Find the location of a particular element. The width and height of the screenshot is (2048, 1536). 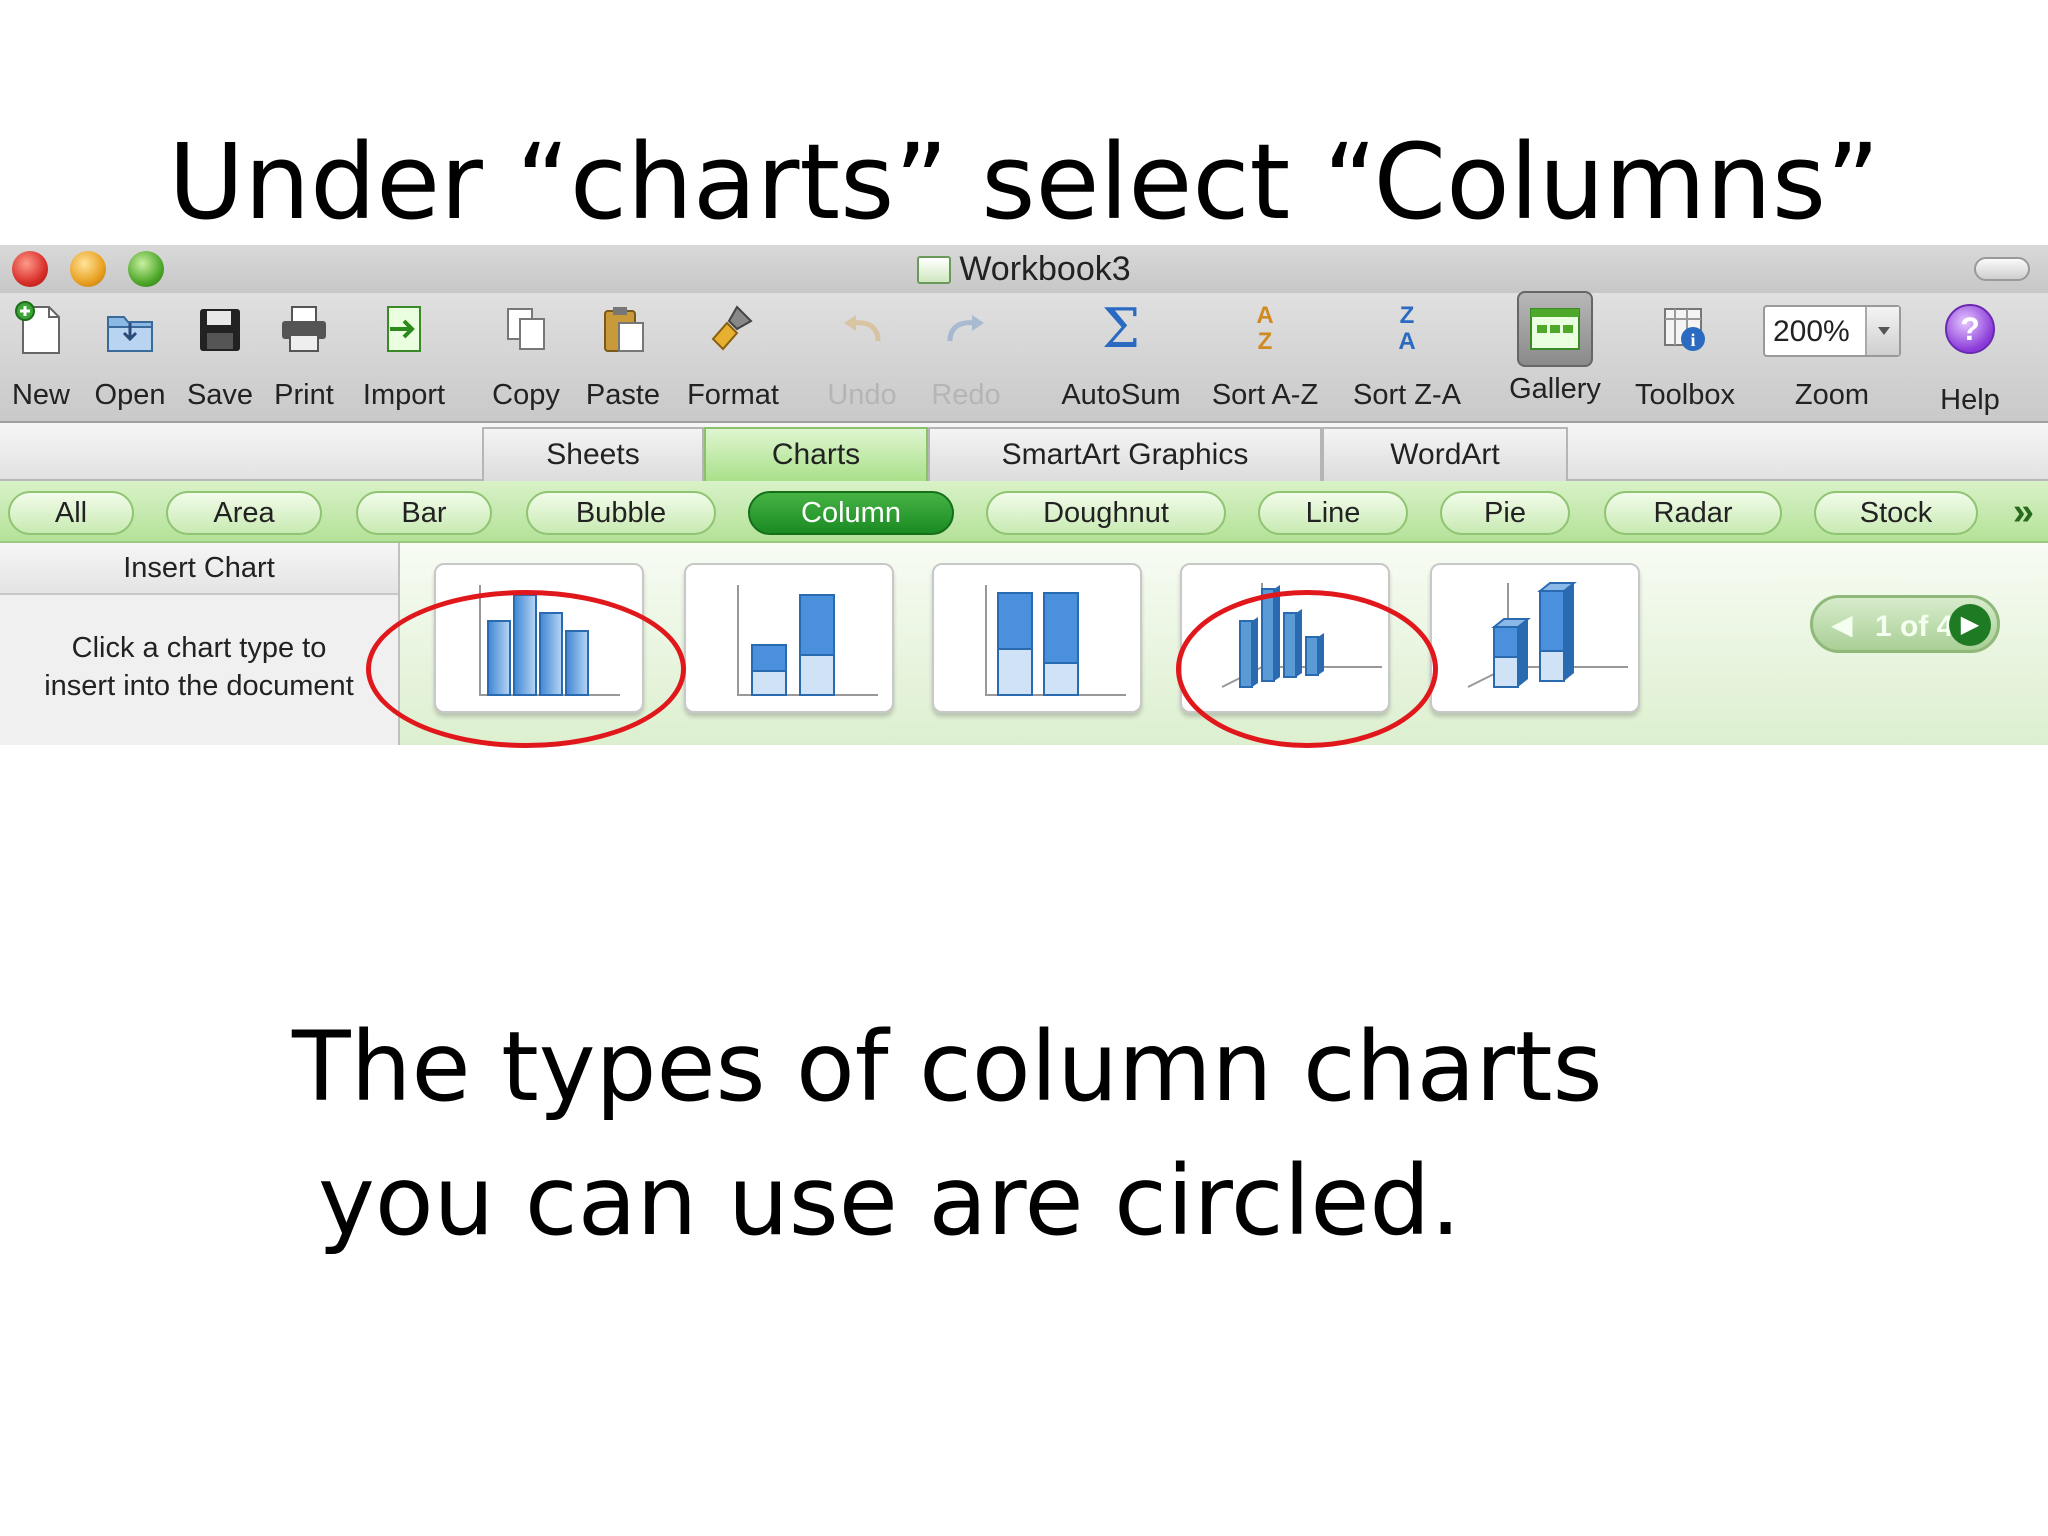

help-button: ? Help is located at coordinates (1970, 358).